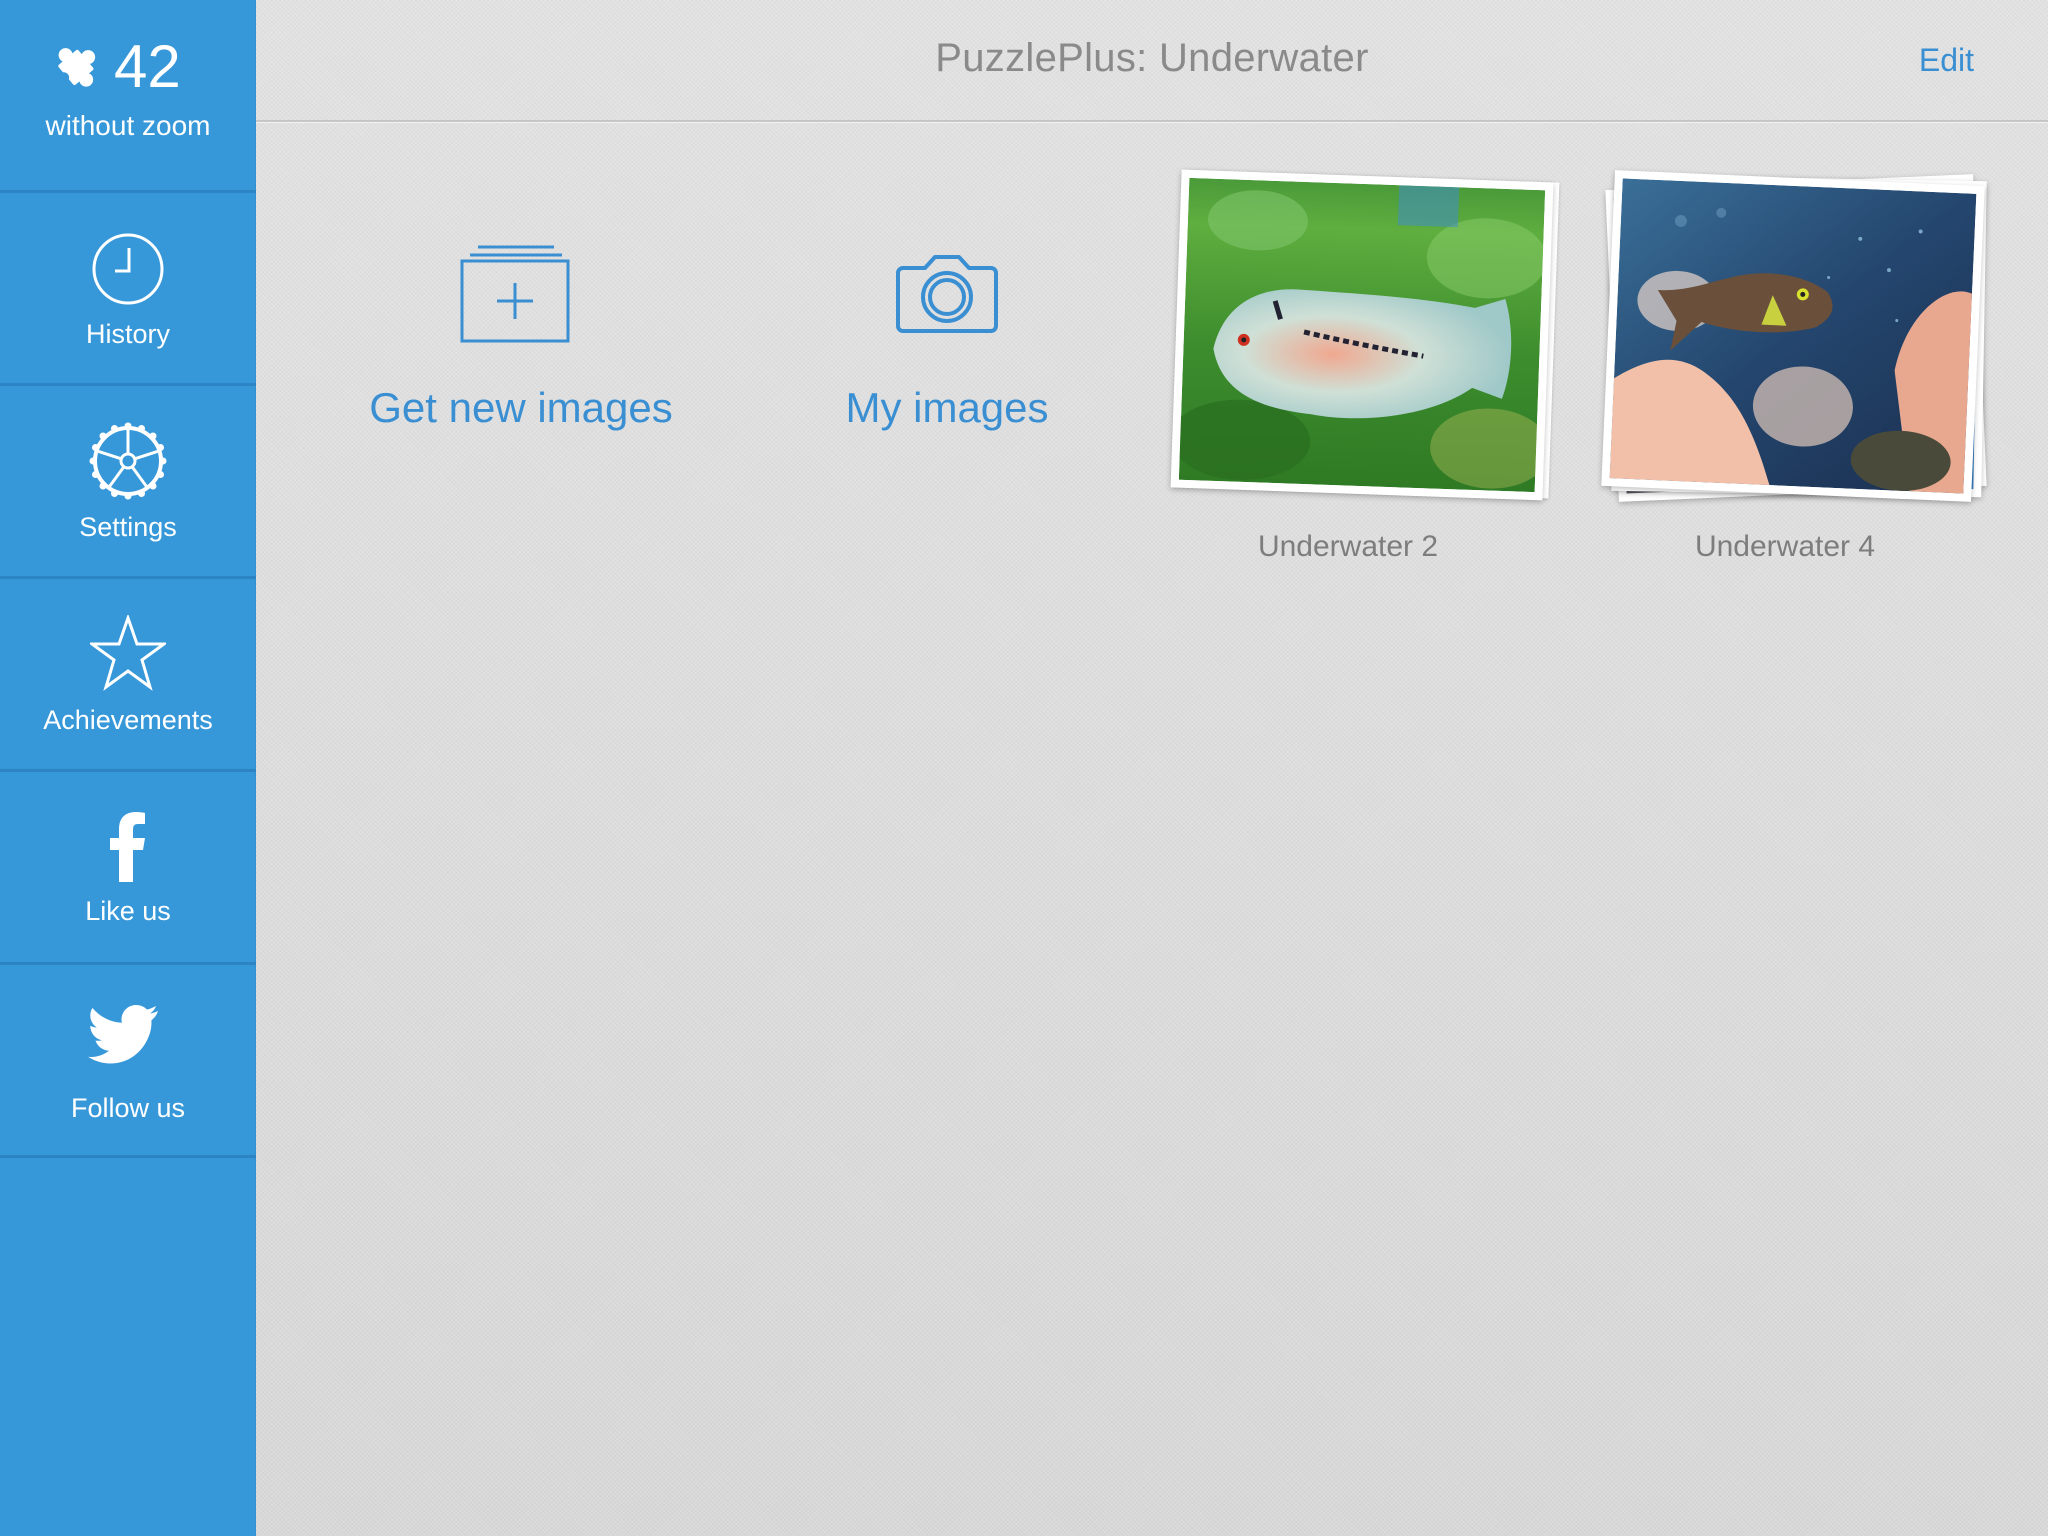  I want to click on puzzle-label: Underwater 2, so click(1348, 546).